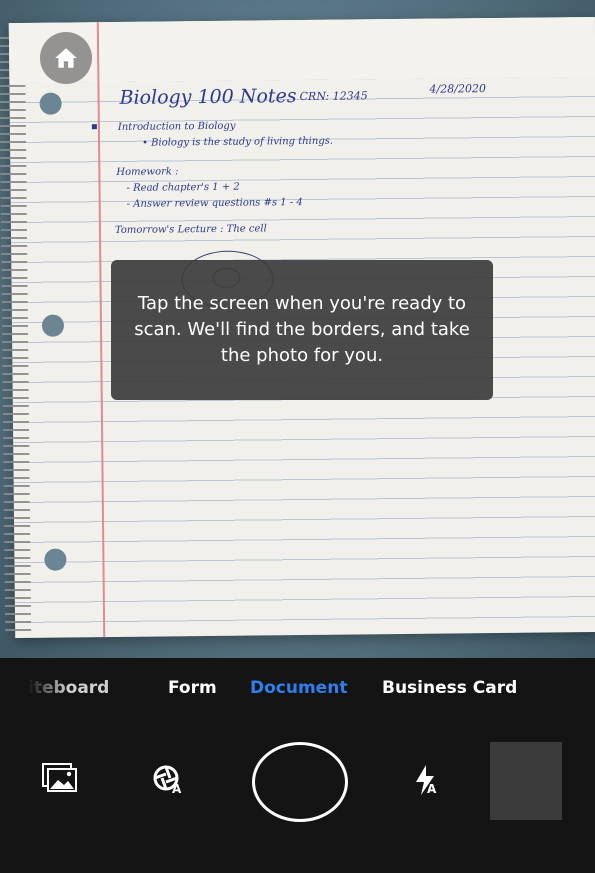 The width and height of the screenshot is (595, 873). I want to click on margin-line, so click(100, 330).